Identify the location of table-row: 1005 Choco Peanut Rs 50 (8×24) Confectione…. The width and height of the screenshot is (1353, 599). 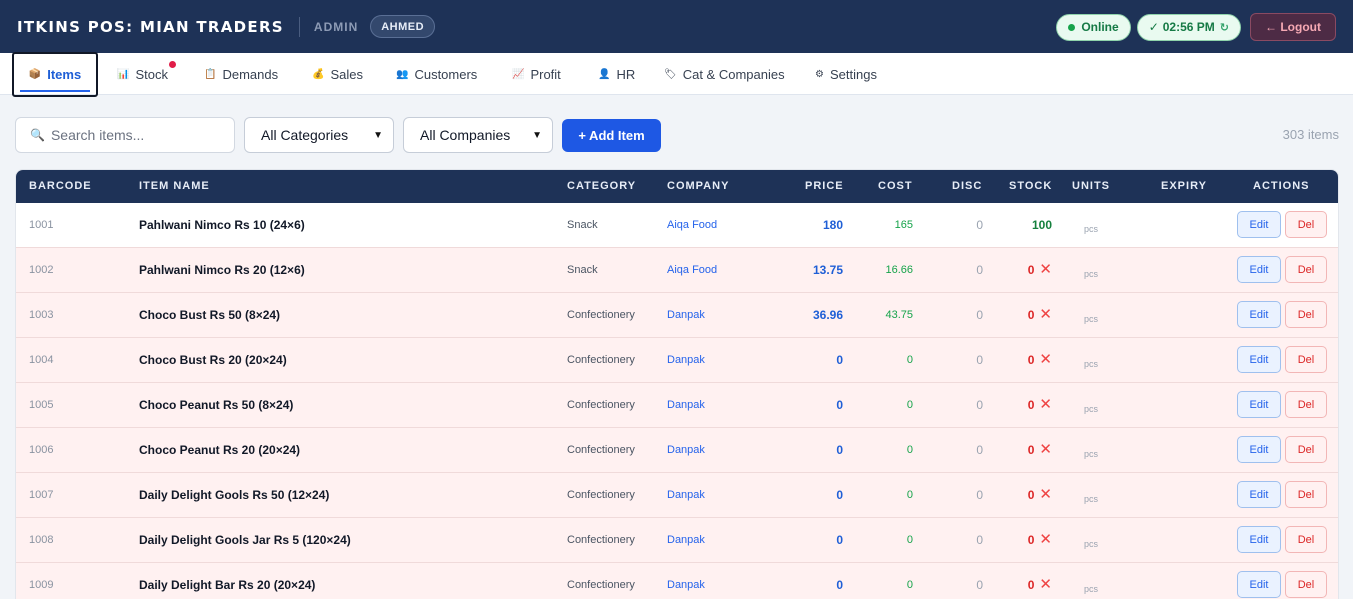
(677, 405).